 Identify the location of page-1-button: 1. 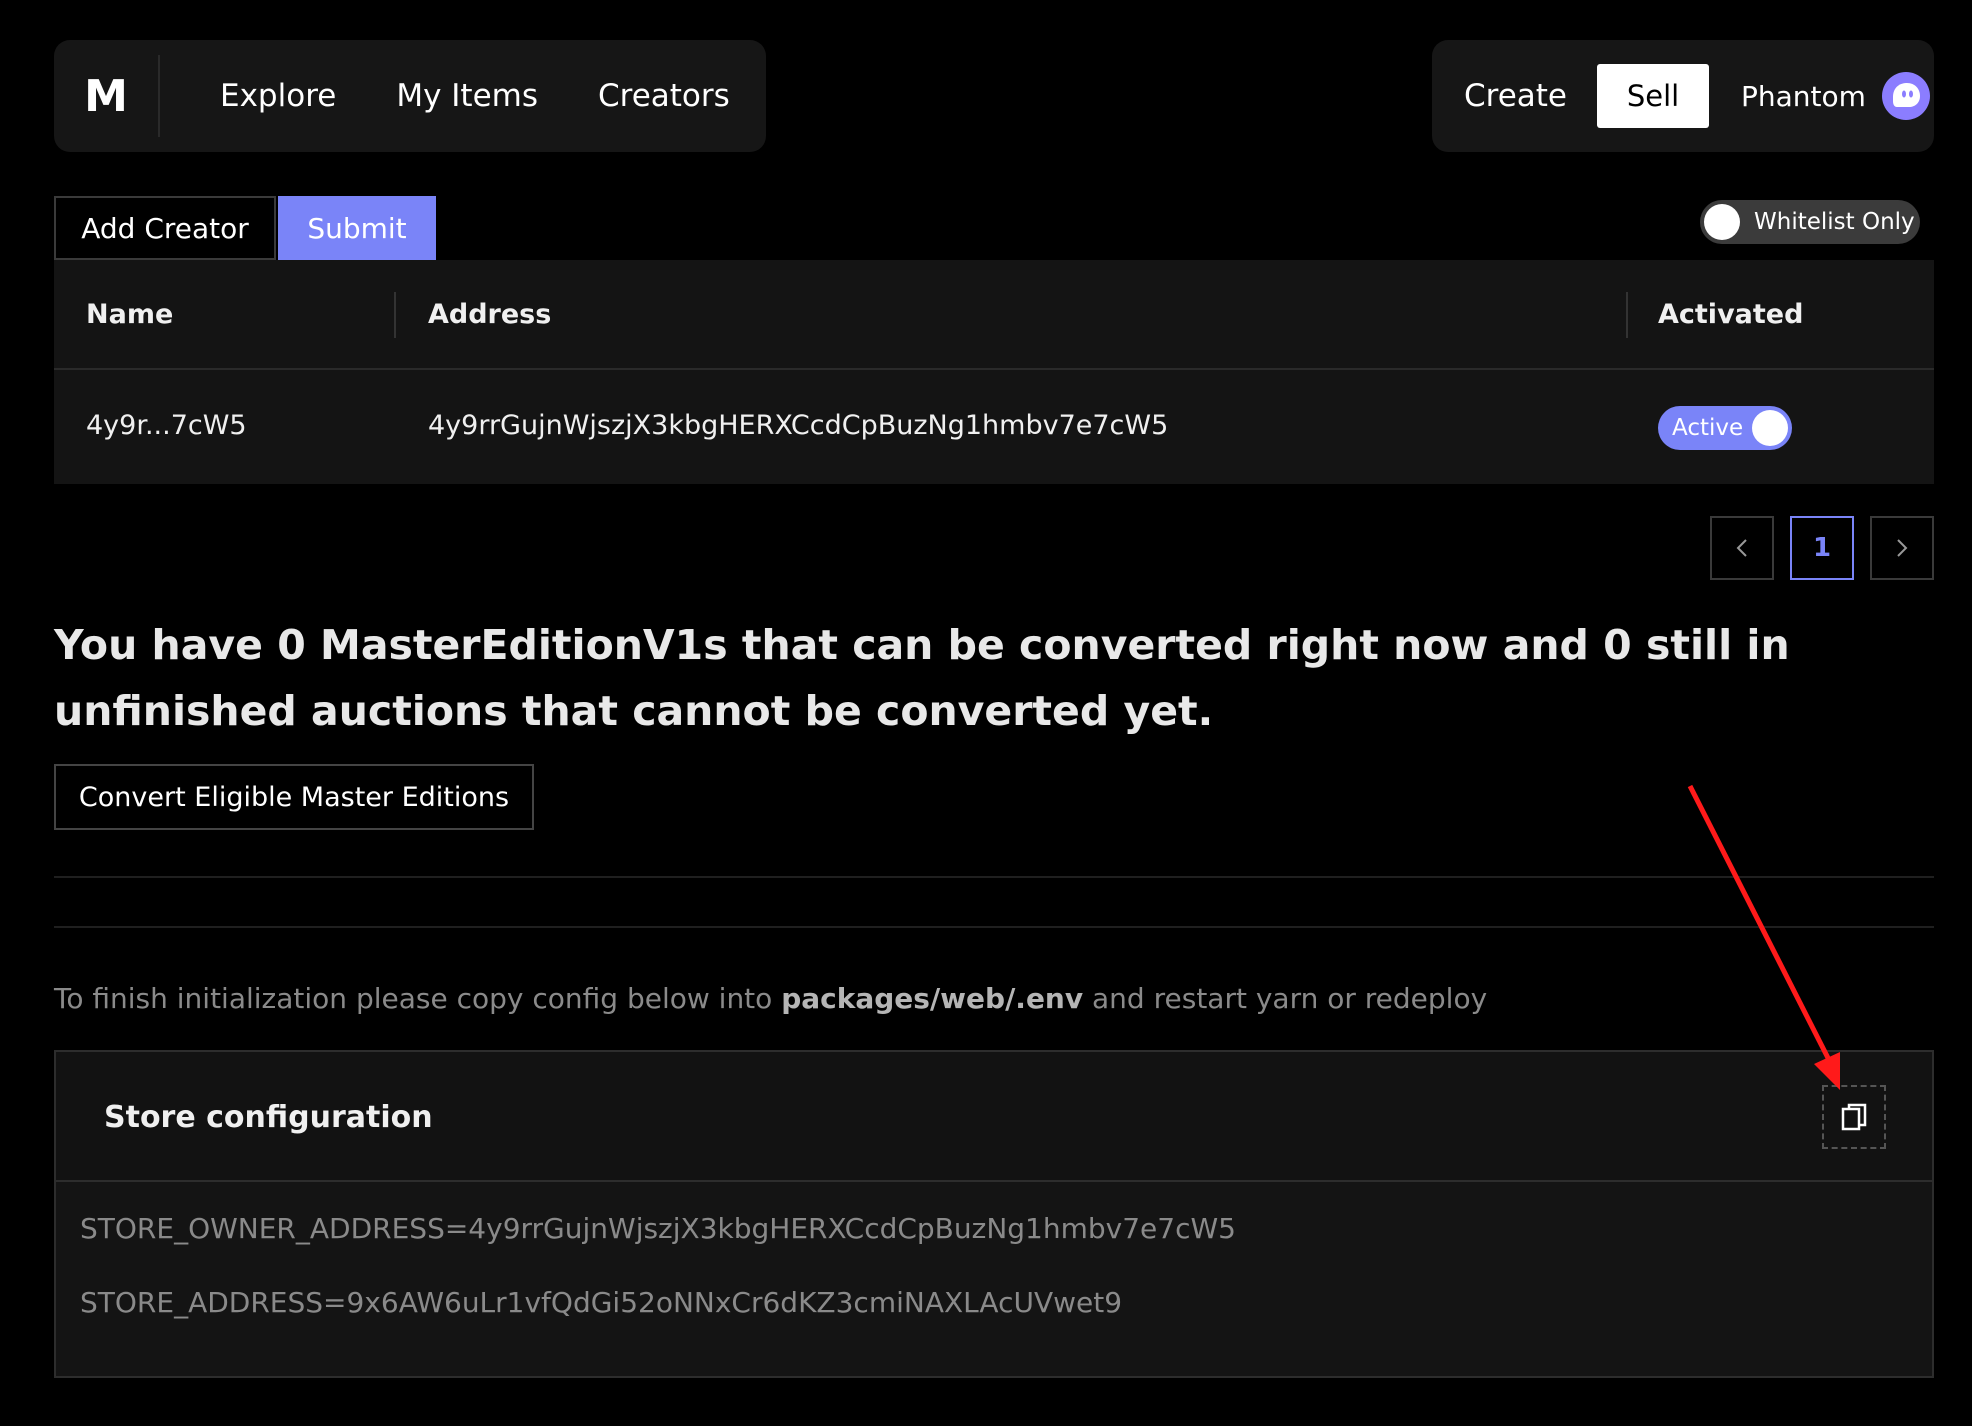
(1822, 548).